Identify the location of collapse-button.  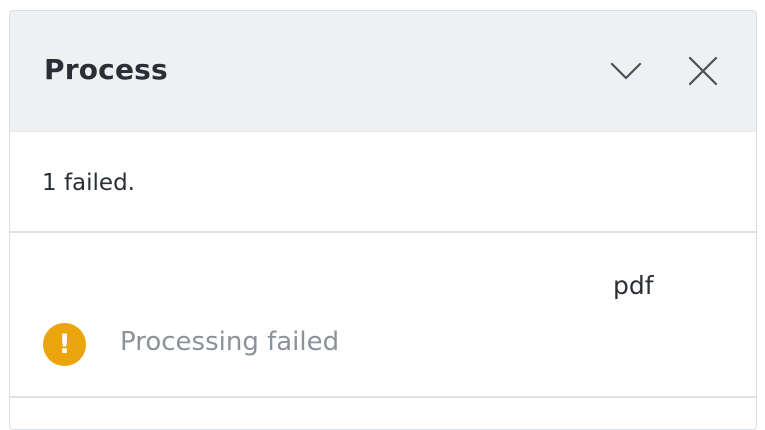
(626, 71).